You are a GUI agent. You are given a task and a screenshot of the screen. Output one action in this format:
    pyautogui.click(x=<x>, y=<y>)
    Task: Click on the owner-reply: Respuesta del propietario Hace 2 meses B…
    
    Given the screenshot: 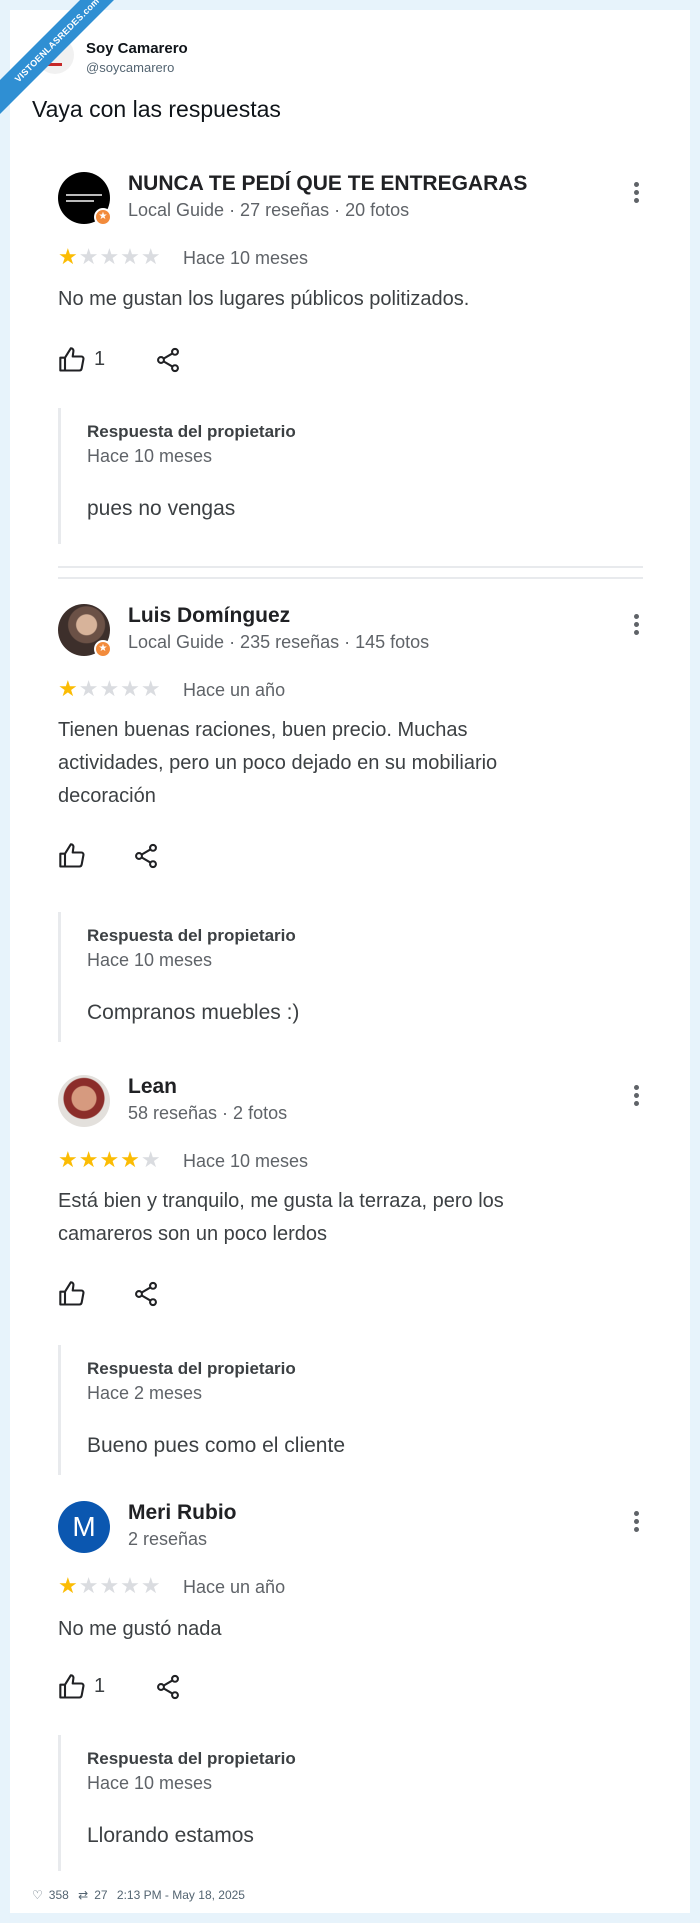 What is the action you would take?
    pyautogui.click(x=338, y=1410)
    